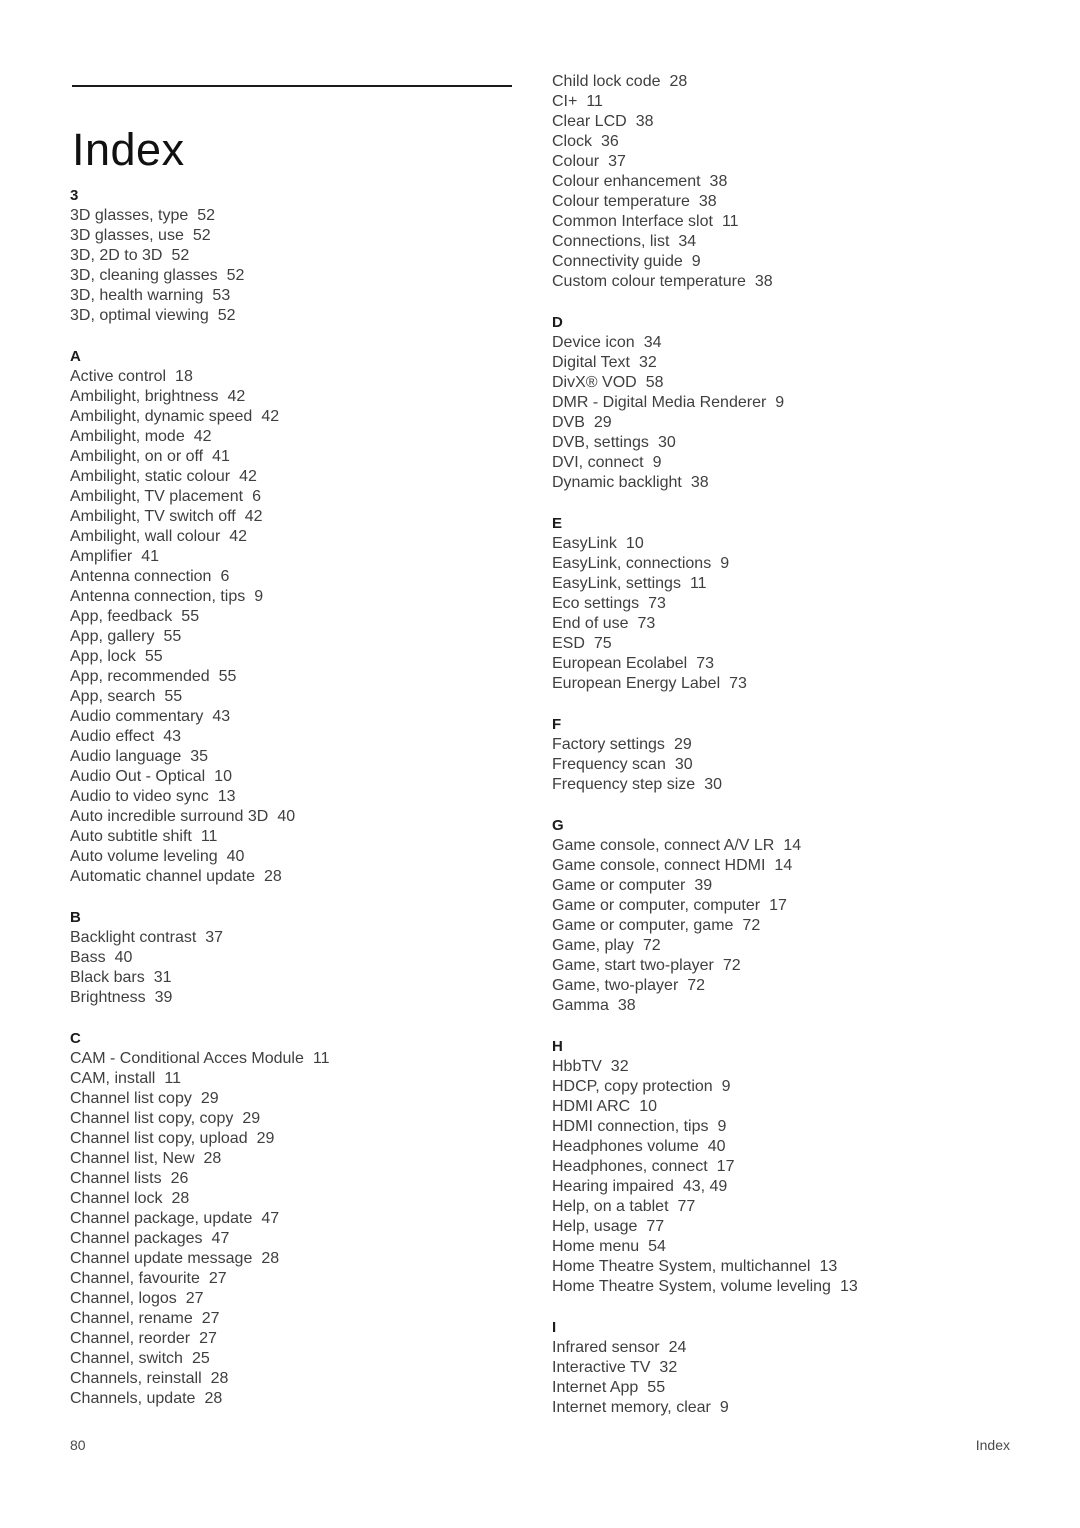  What do you see at coordinates (297, 236) in the screenshot?
I see `index-entry: 3D glasses, use 52` at bounding box center [297, 236].